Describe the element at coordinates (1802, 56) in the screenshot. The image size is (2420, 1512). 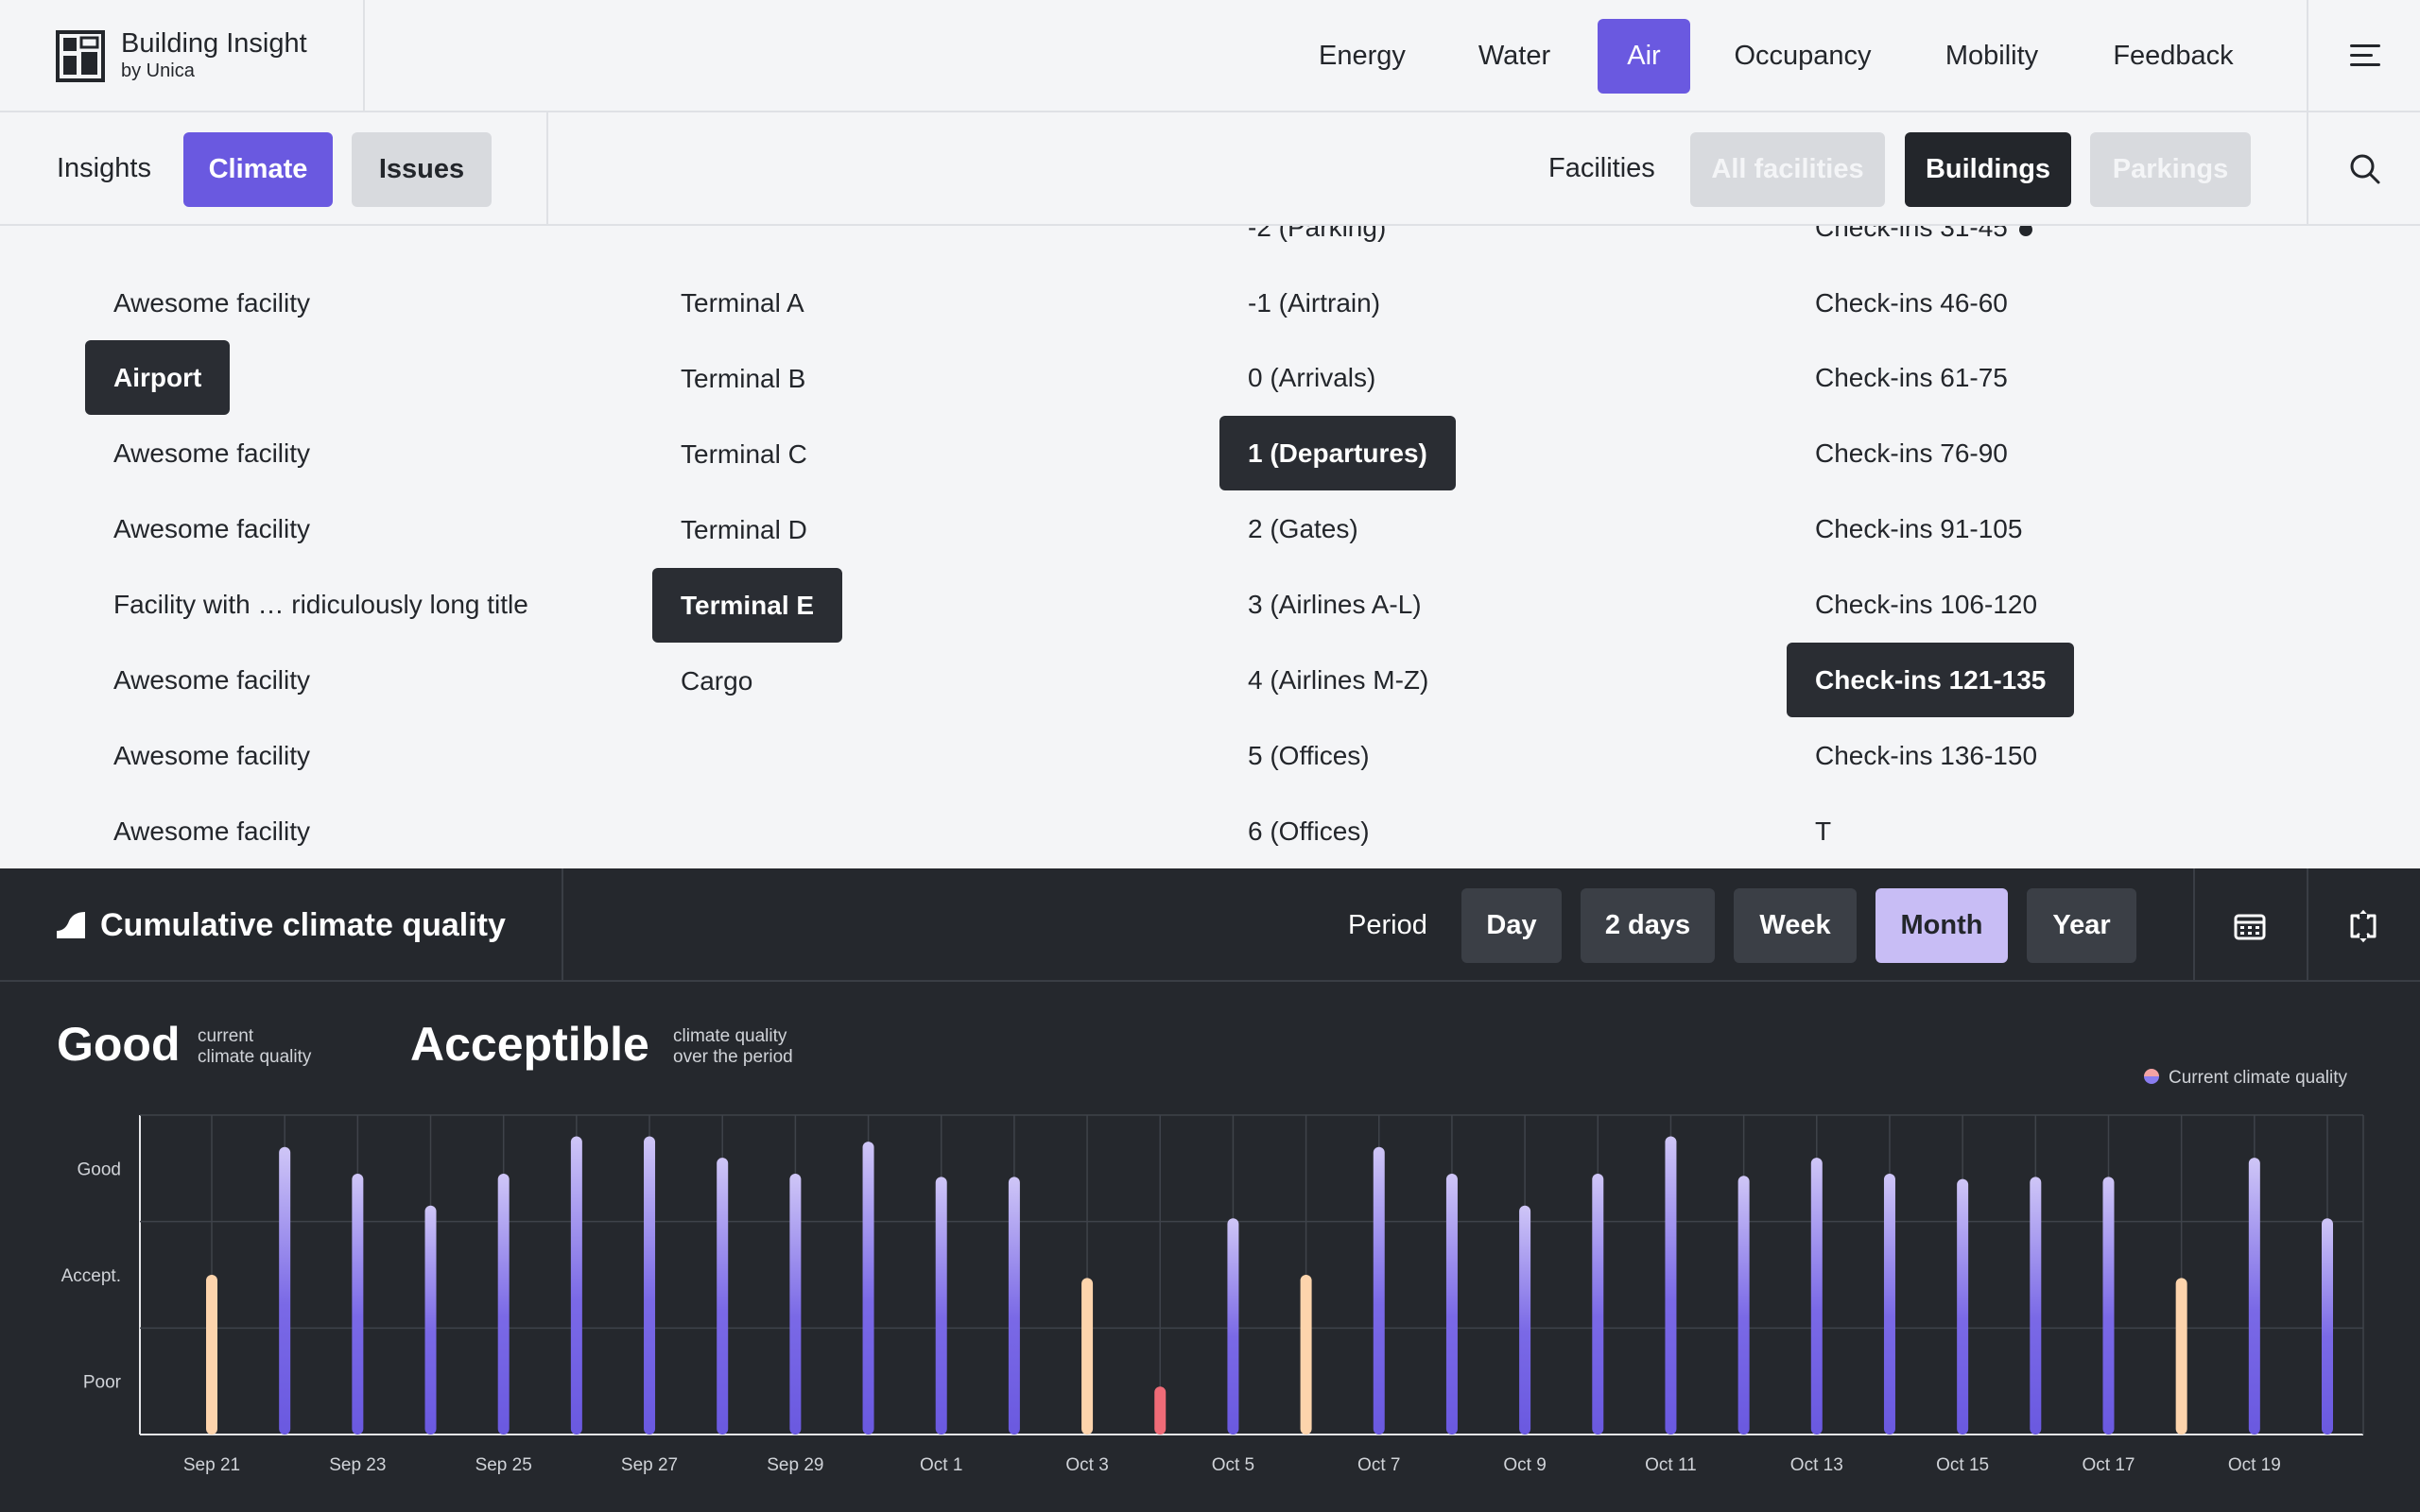
I see `nav-occupancy: Occupancy` at that location.